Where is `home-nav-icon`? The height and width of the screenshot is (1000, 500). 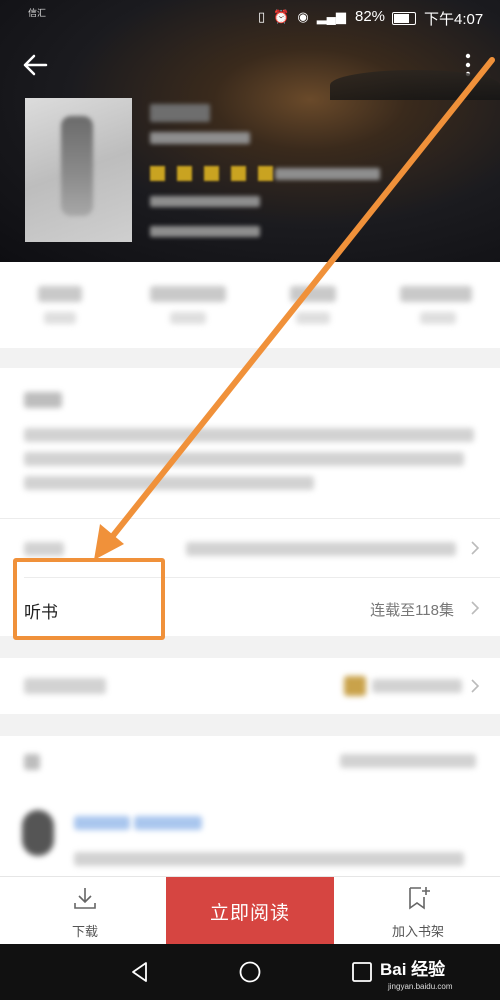 home-nav-icon is located at coordinates (250, 972).